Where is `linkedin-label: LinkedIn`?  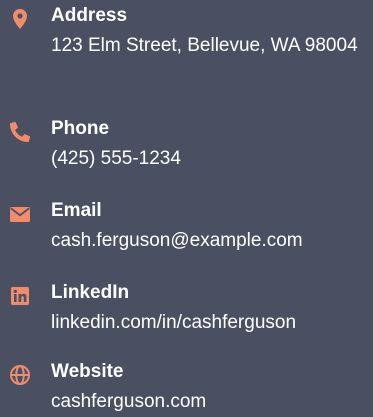 linkedin-label: LinkedIn is located at coordinates (90, 292).